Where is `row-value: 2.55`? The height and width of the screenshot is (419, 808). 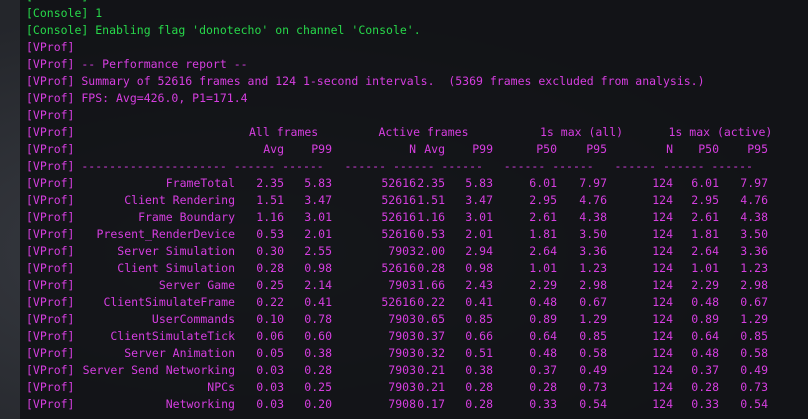
row-value: 2.55 is located at coordinates (318, 251).